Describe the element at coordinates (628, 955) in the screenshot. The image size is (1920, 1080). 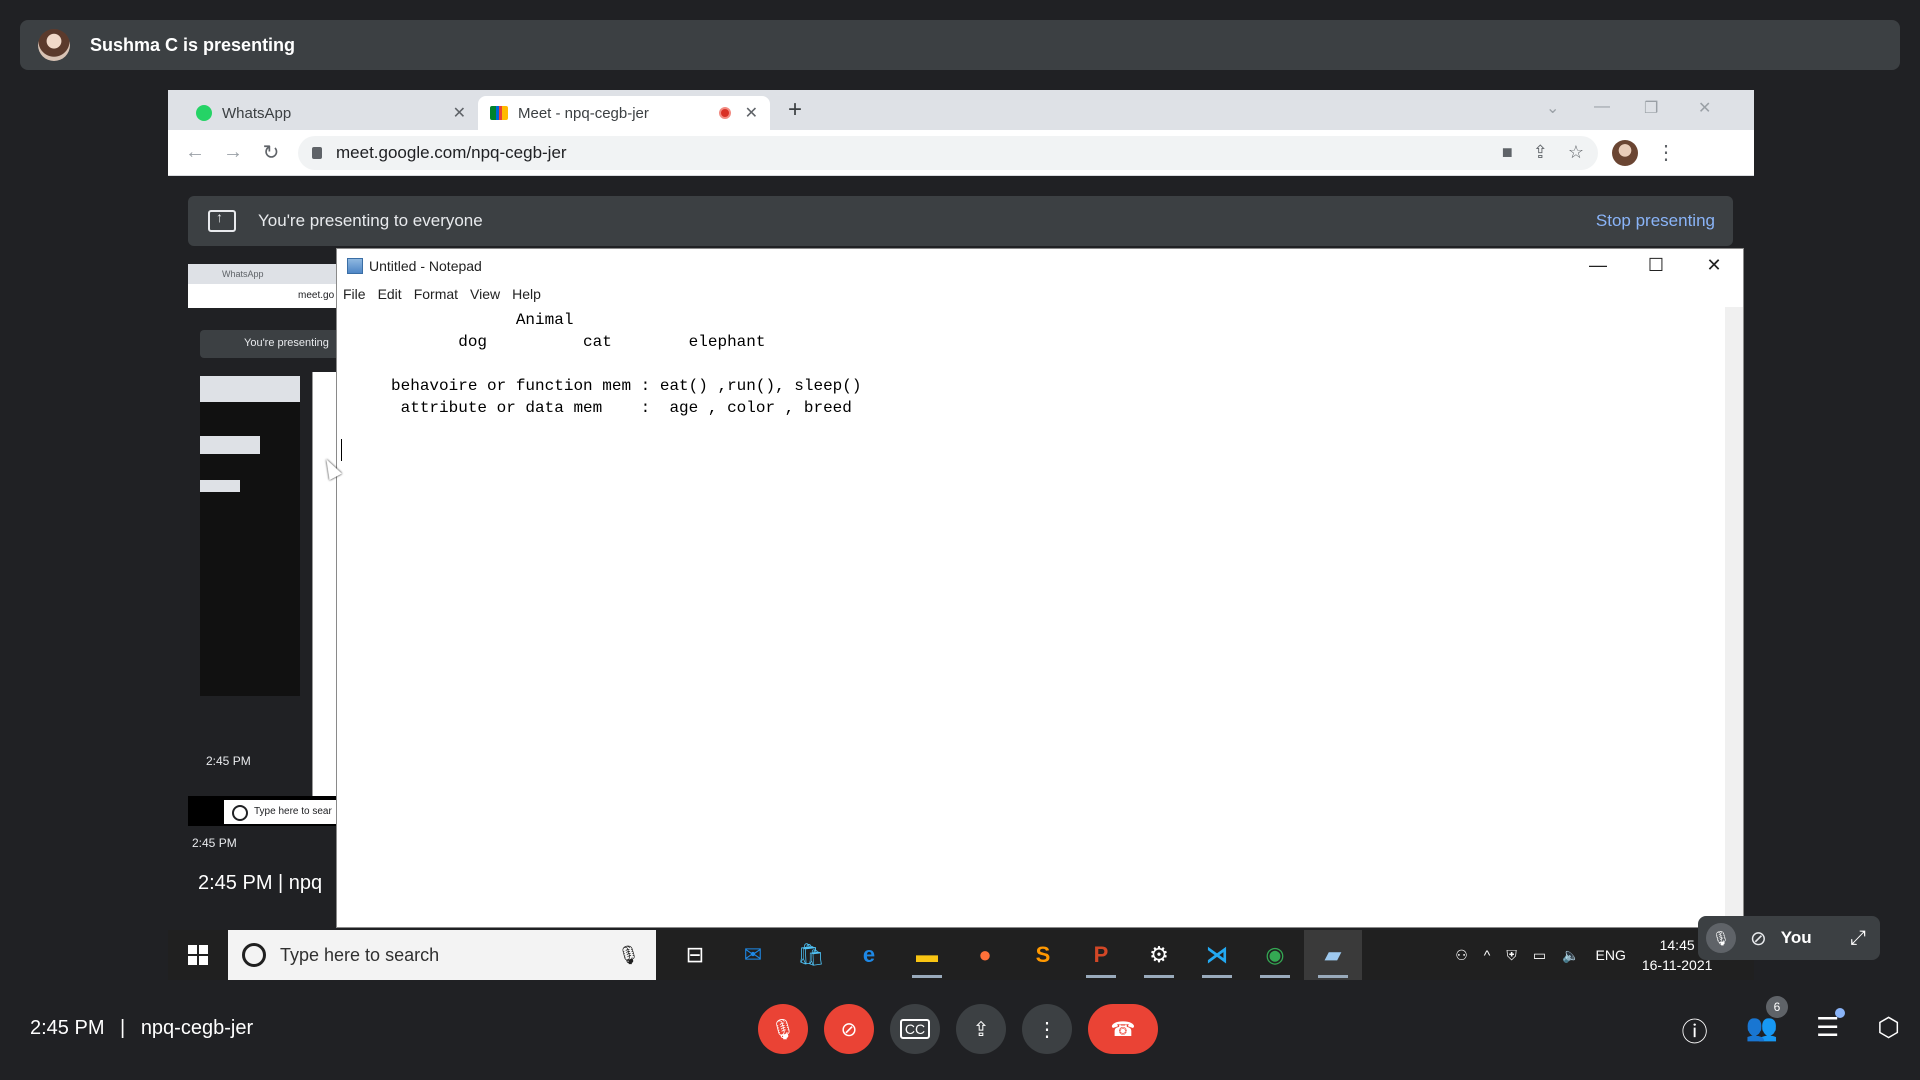
I see `microphone-icon: 🎙` at that location.